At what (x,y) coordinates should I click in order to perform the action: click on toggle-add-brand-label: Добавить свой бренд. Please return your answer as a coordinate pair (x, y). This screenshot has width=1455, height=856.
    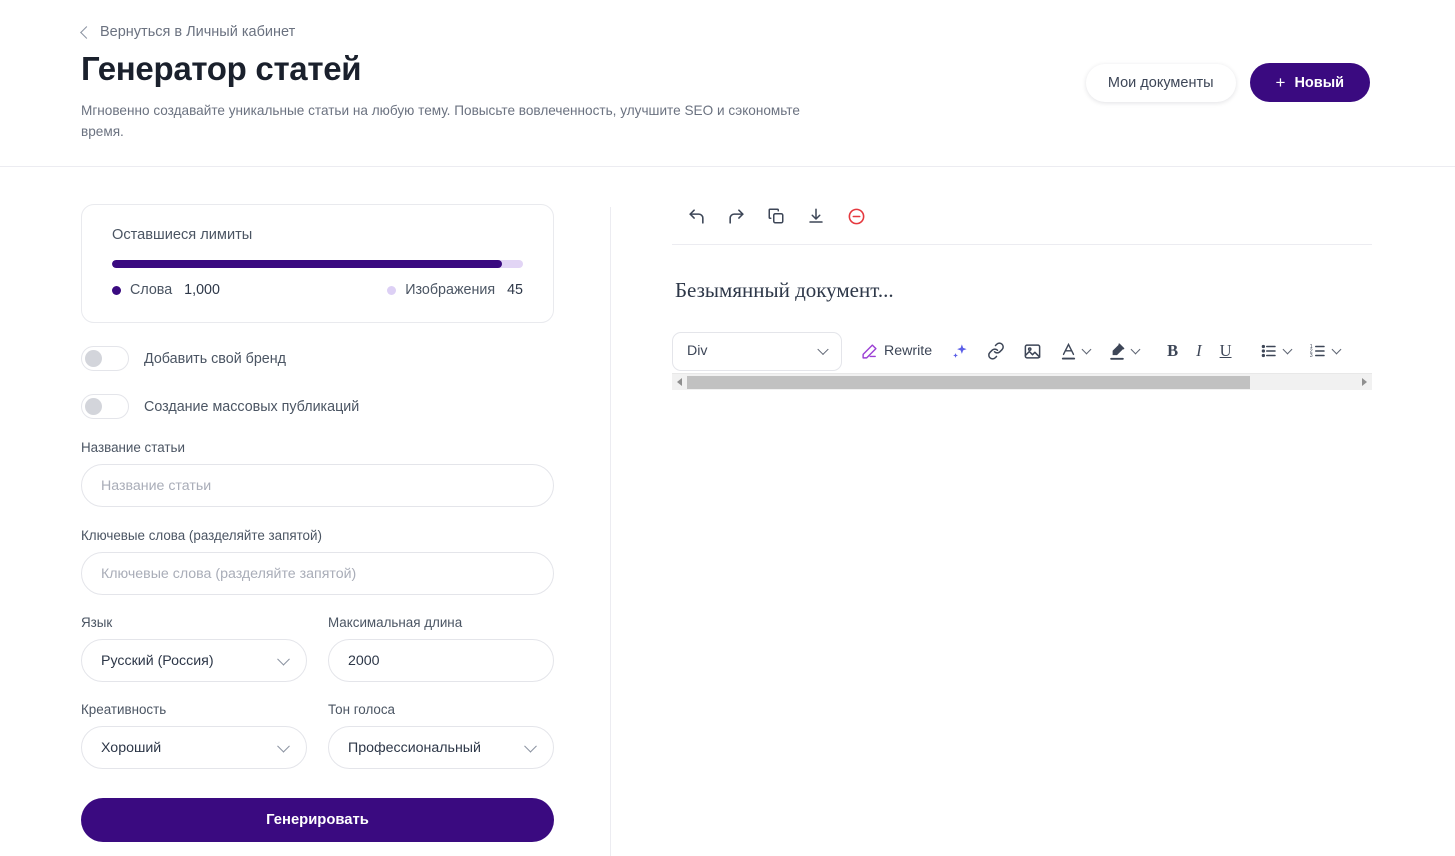
    Looking at the image, I should click on (215, 358).